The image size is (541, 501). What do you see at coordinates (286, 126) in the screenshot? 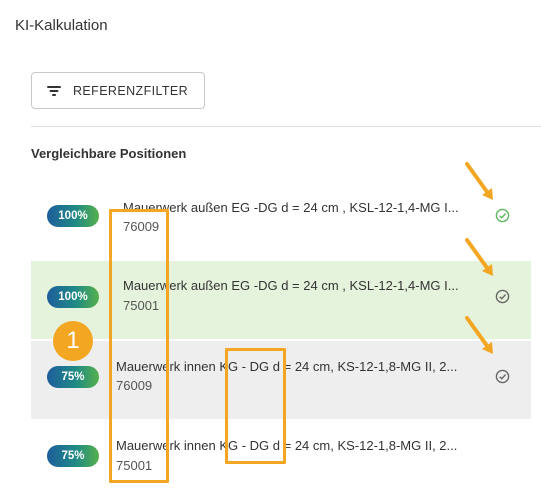
I see `divider` at bounding box center [286, 126].